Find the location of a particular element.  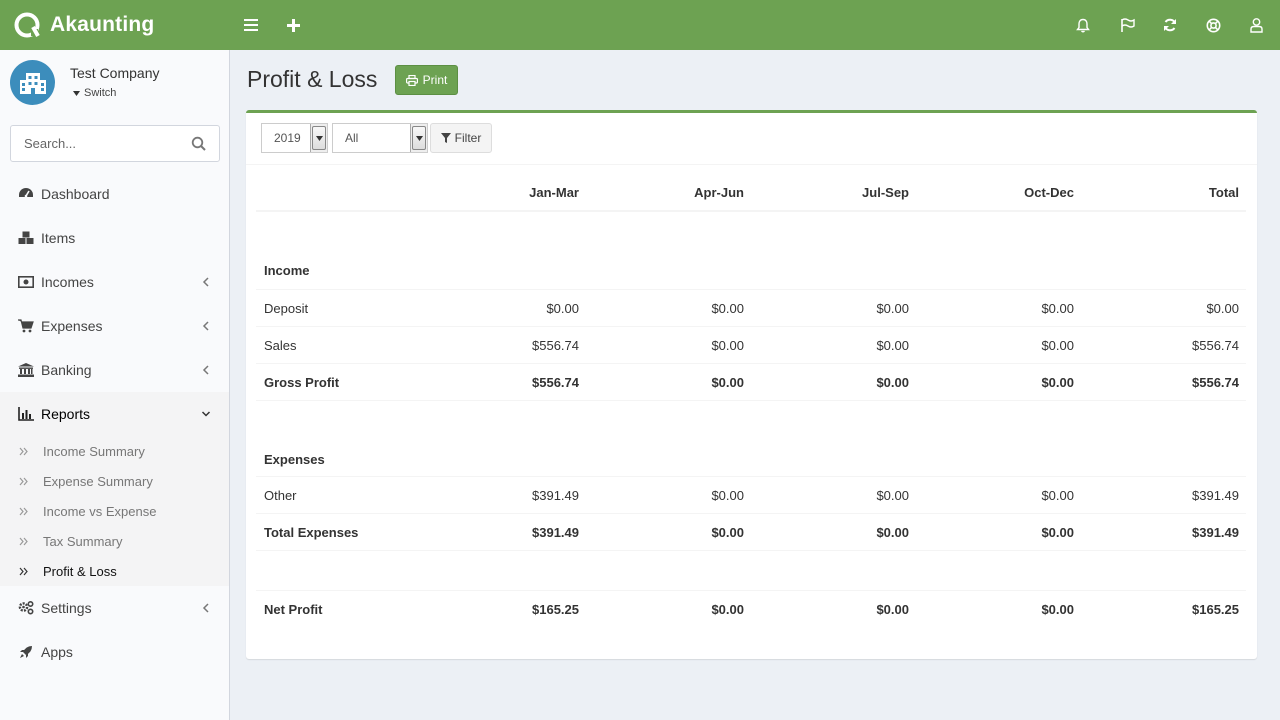

bell-icon is located at coordinates (1083, 25).